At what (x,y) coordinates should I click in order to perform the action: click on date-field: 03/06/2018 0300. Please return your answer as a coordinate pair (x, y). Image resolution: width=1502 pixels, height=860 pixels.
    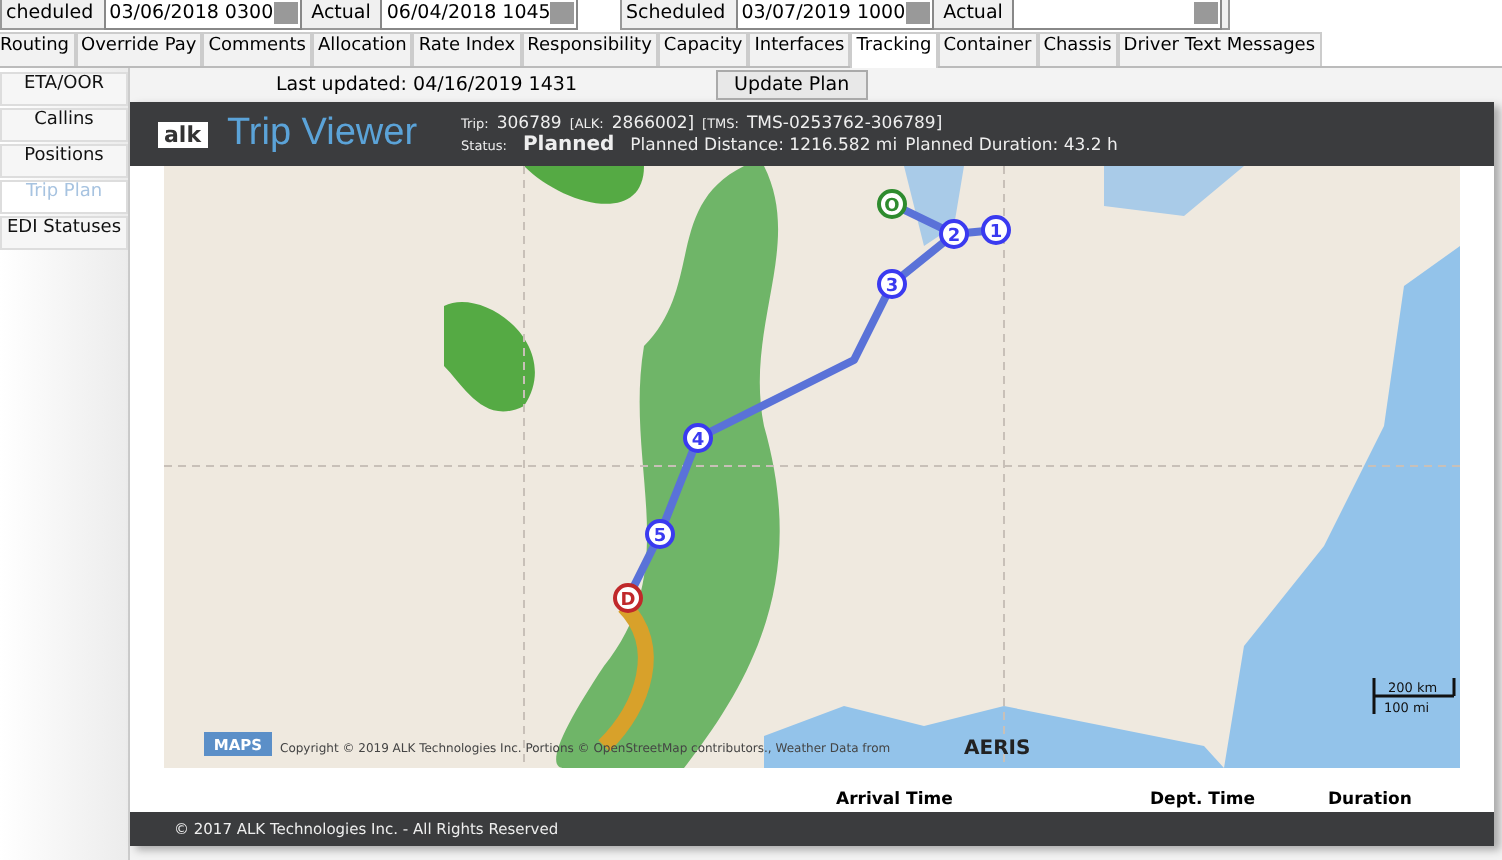
    Looking at the image, I should click on (202, 14).